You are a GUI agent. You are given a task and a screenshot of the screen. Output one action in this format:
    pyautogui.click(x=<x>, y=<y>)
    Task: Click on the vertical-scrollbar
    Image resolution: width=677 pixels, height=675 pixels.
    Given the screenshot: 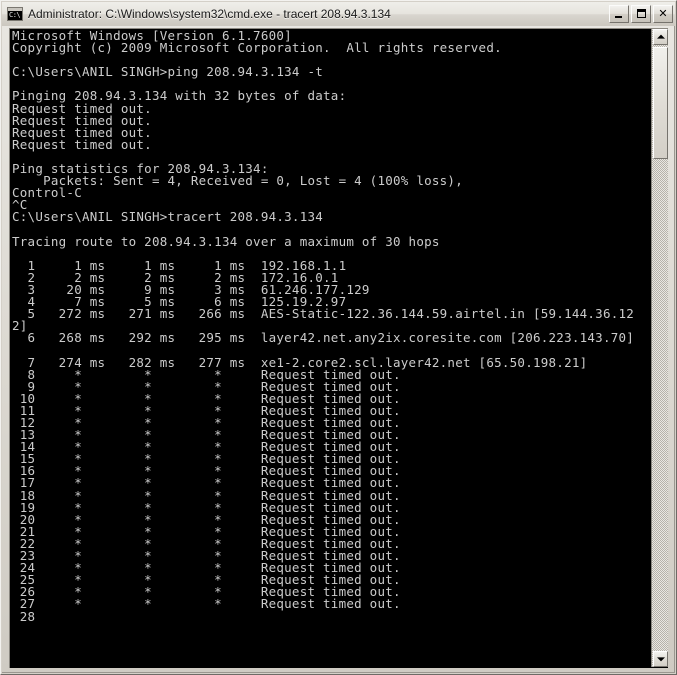 What is the action you would take?
    pyautogui.click(x=659, y=348)
    